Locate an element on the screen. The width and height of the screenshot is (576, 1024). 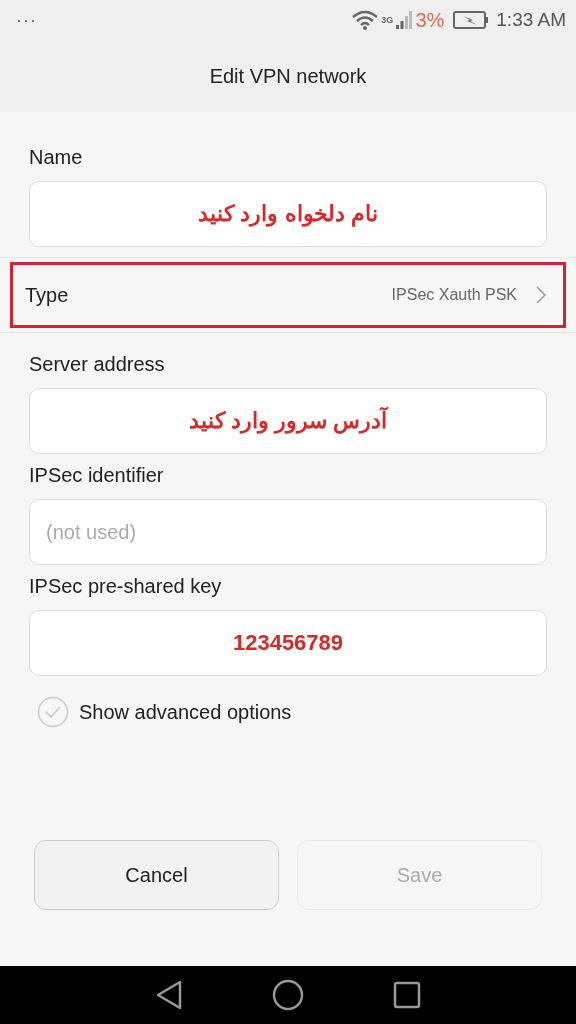
checkbox is located at coordinates (53, 712).